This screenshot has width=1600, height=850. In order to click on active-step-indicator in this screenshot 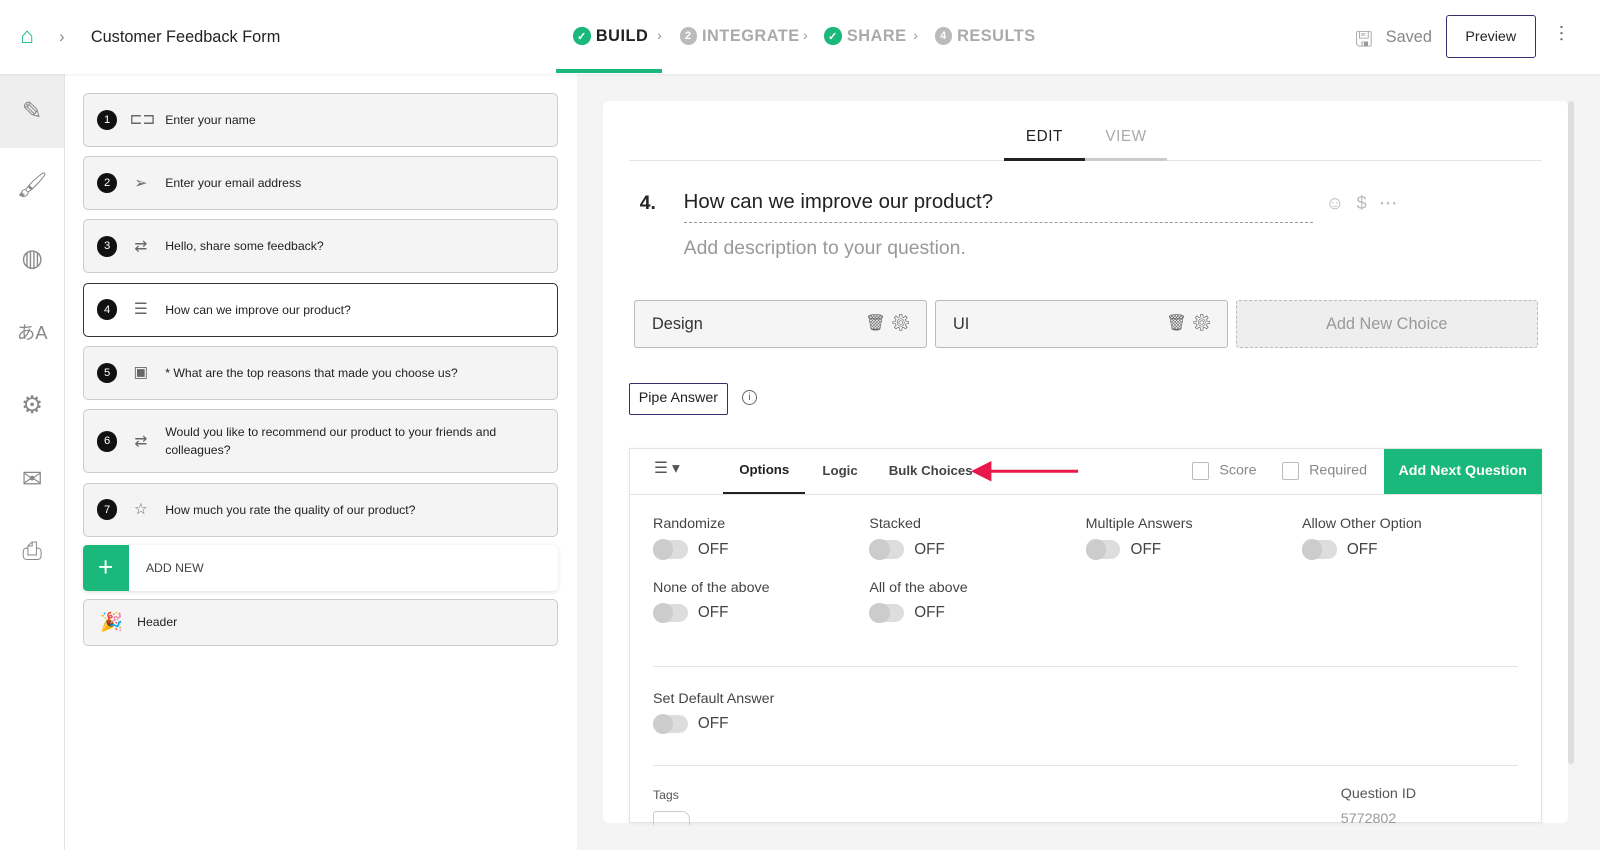, I will do `click(609, 71)`.